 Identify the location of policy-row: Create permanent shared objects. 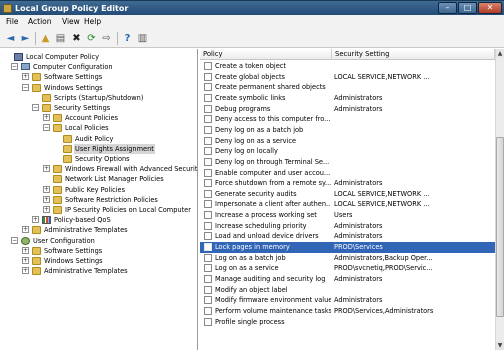
(347, 87).